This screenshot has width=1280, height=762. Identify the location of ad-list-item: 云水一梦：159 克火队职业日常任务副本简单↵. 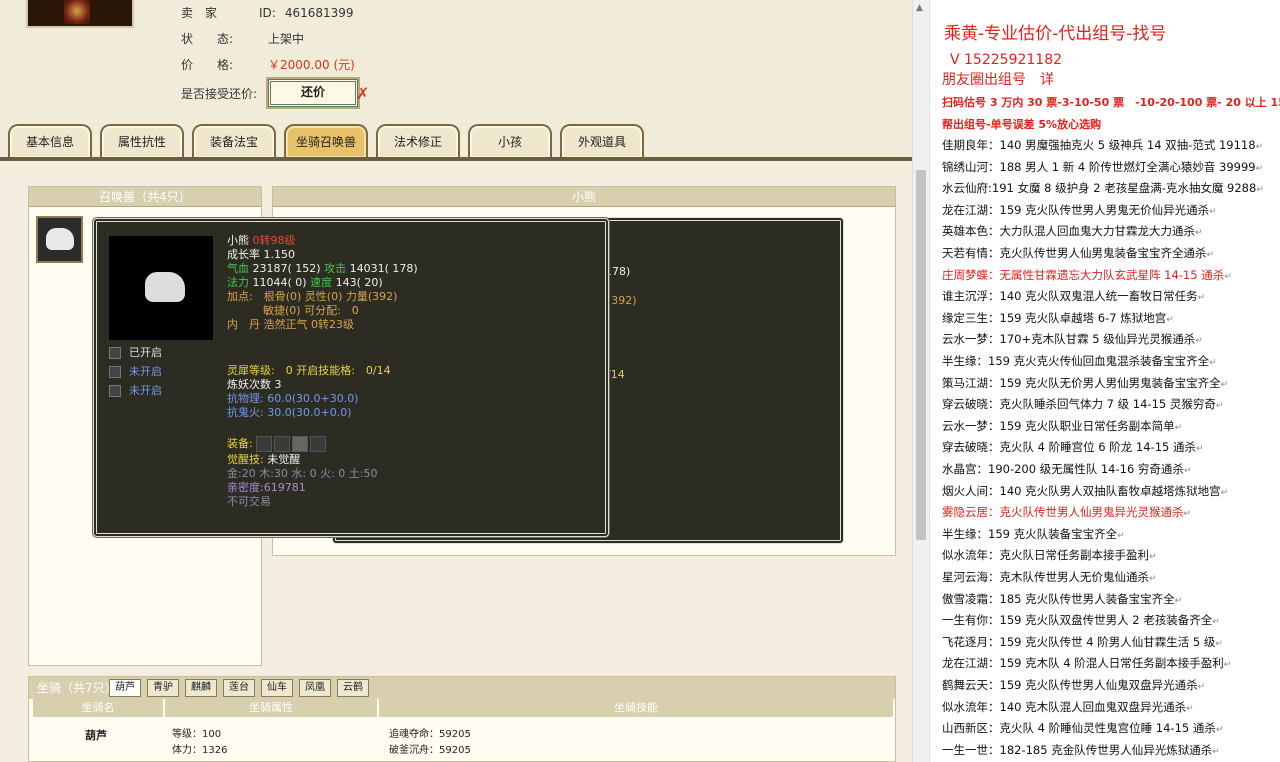
(1062, 427).